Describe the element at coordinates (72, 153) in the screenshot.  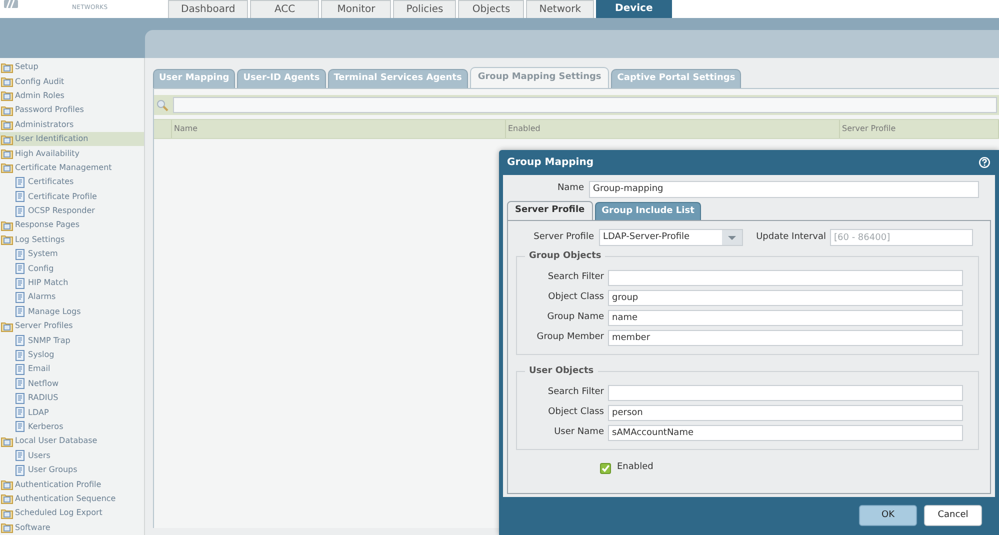
I see `sidebar-item: High Availability` at that location.